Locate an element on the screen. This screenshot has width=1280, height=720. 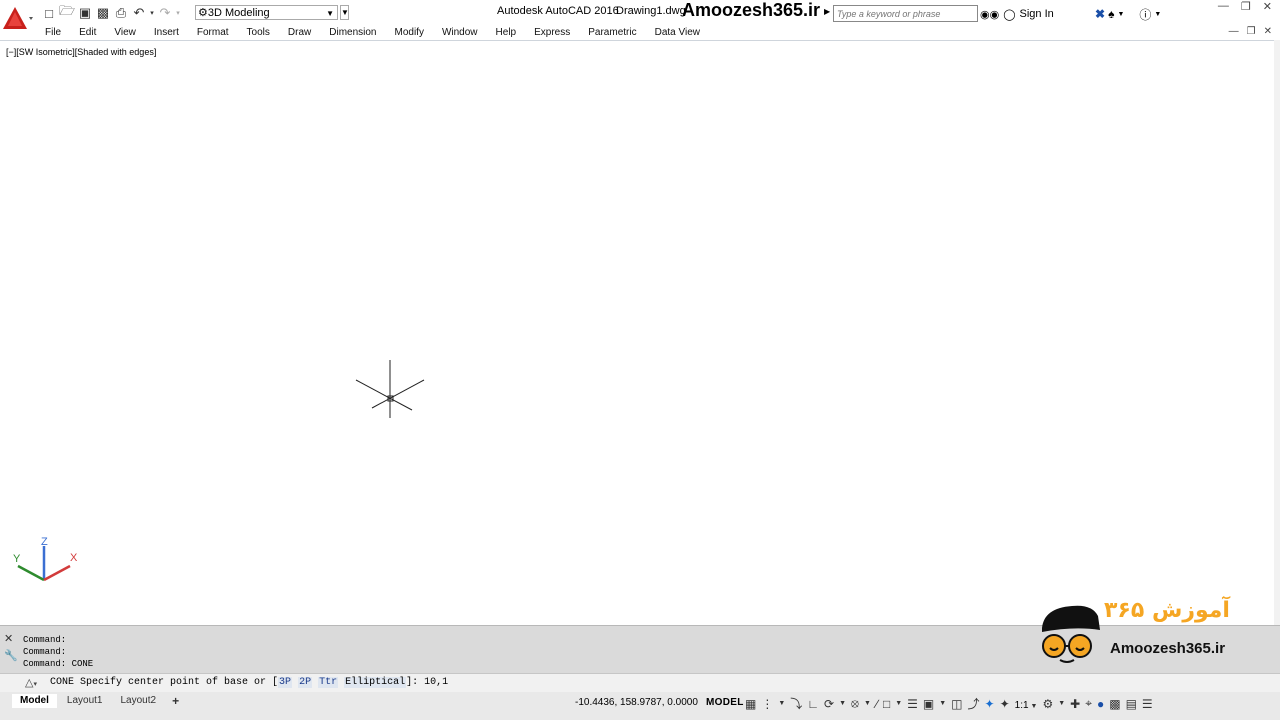
annotation-visibility-icon: ✦ is located at coordinates (990, 704).